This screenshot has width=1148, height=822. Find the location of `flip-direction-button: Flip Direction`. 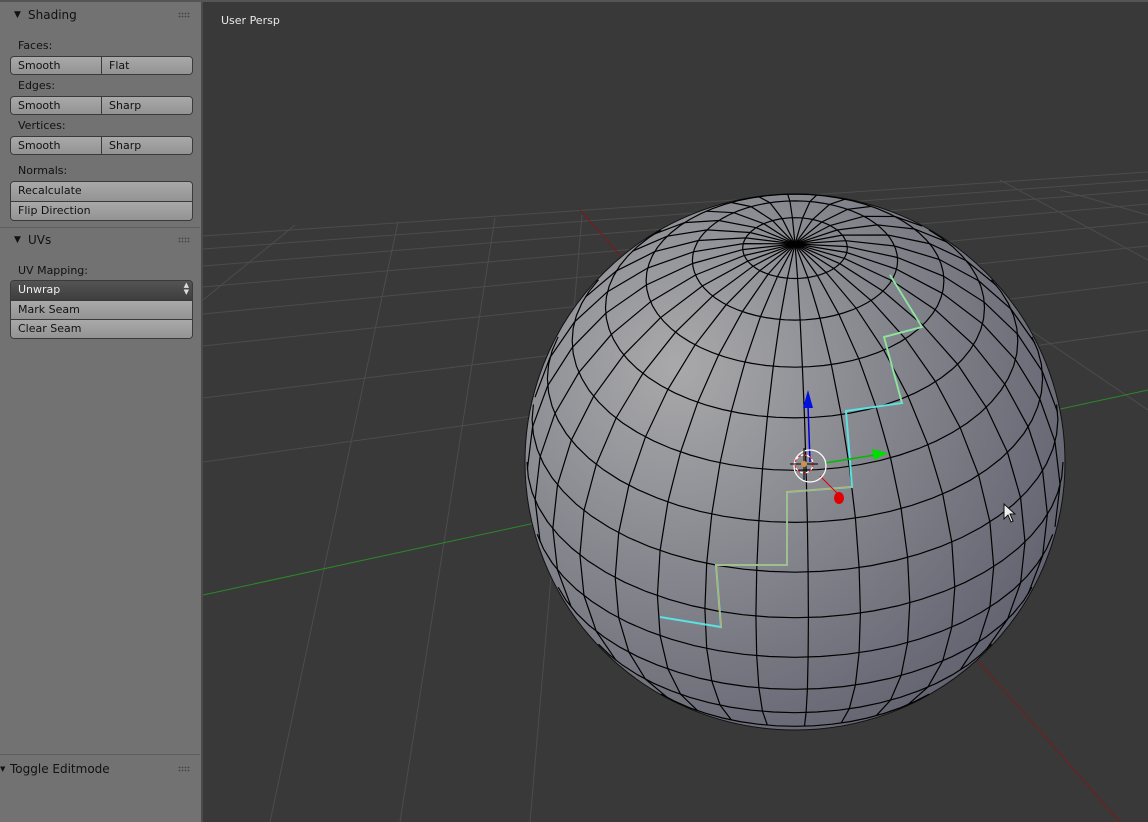

flip-direction-button: Flip Direction is located at coordinates (101, 210).